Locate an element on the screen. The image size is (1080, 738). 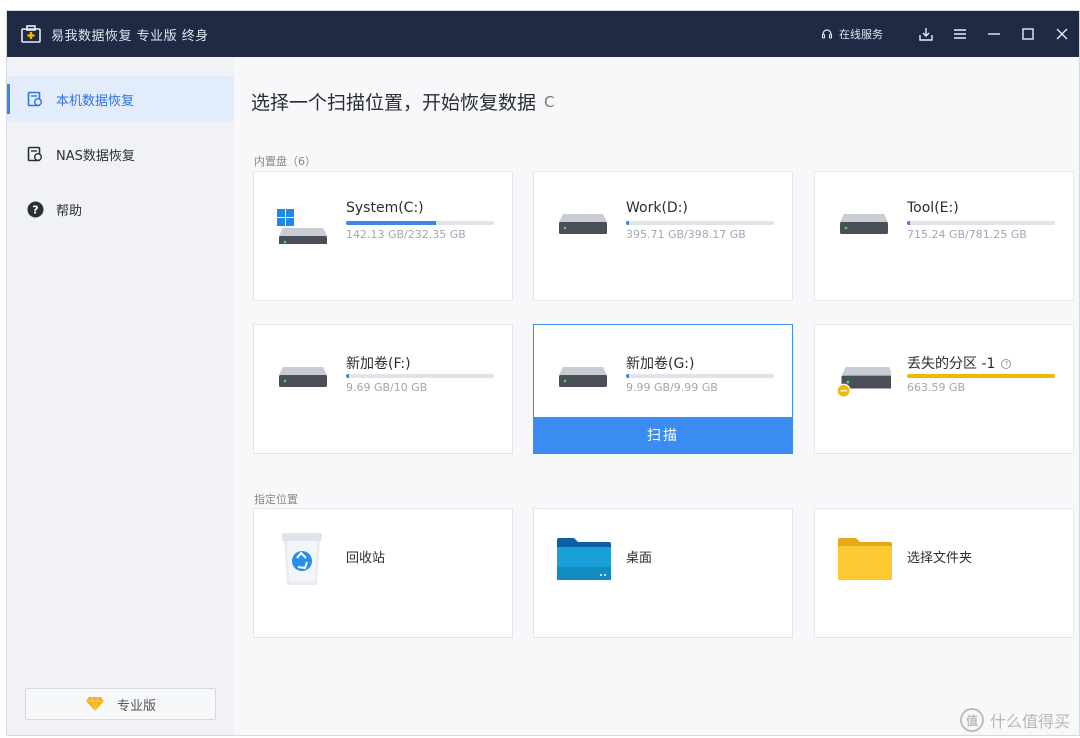
drive-card-c: System(C:) 142.13 GB/232.35 GB is located at coordinates (383, 236).